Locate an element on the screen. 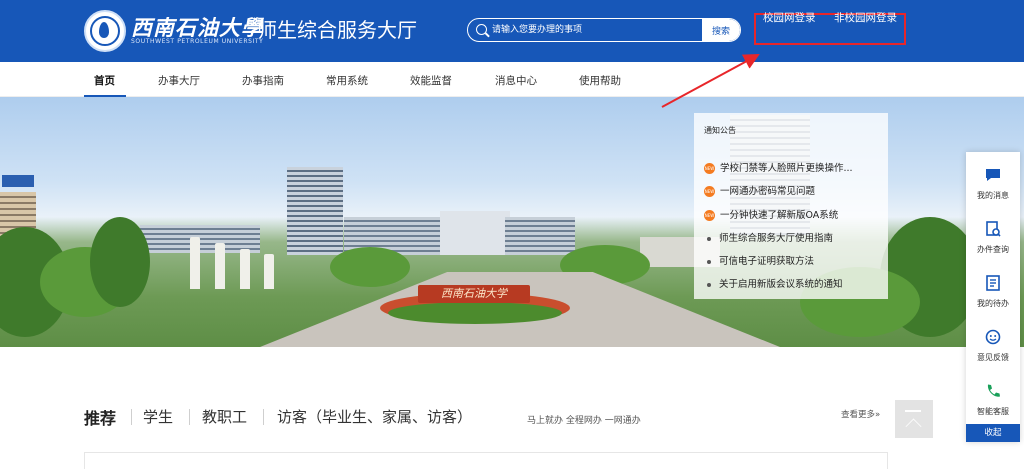  site-title: 师生综合服务大厅 is located at coordinates (337, 30).